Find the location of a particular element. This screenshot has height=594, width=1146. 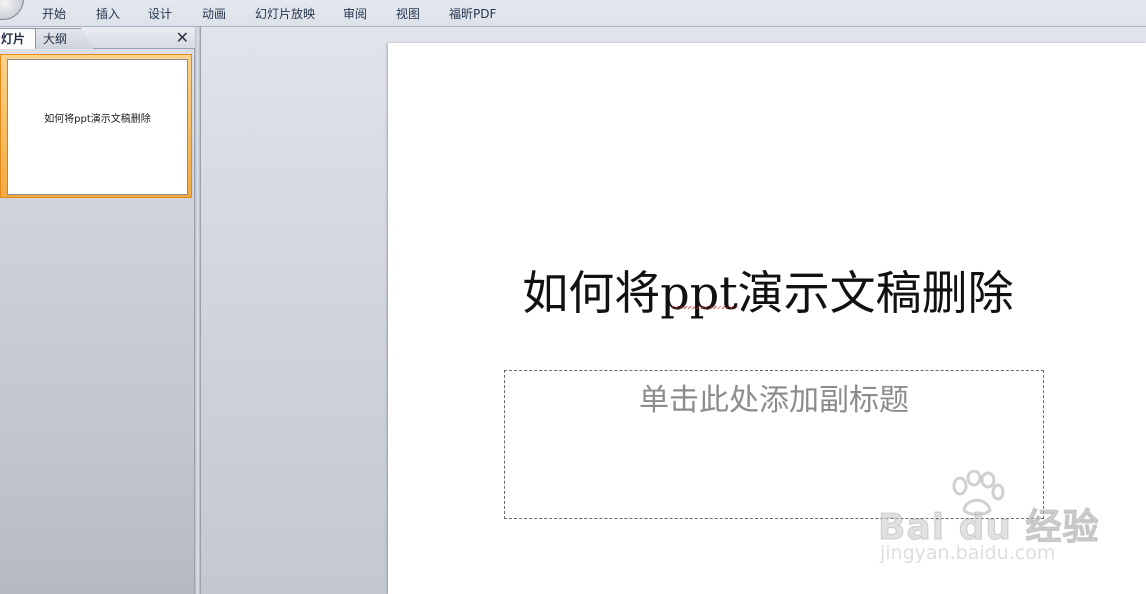

panel-tab-strip: 灯片 大纲 ✕ is located at coordinates (97, 38).